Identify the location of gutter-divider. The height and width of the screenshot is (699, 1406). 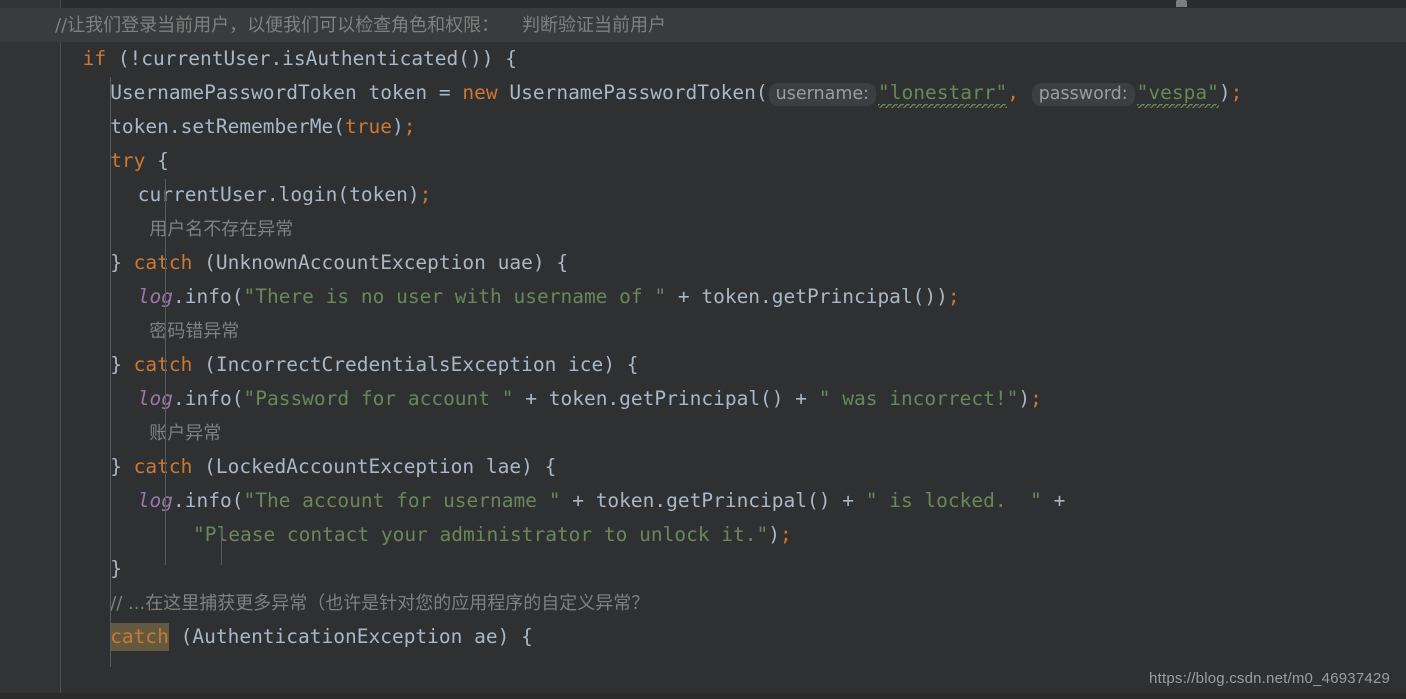
(60, 349).